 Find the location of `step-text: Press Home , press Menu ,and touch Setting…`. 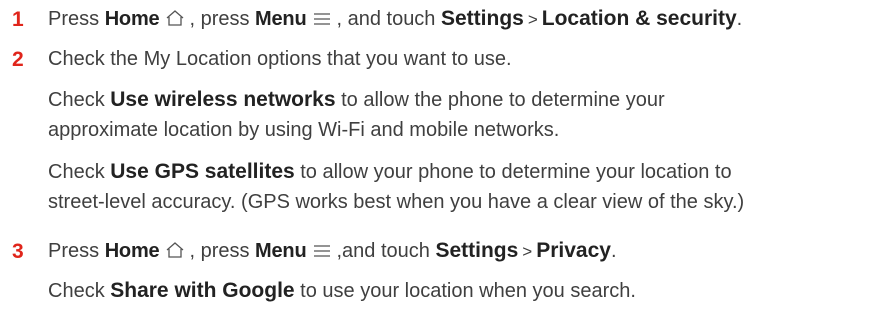

step-text: Press Home , press Menu ,and touch Setting… is located at coordinates (332, 251).